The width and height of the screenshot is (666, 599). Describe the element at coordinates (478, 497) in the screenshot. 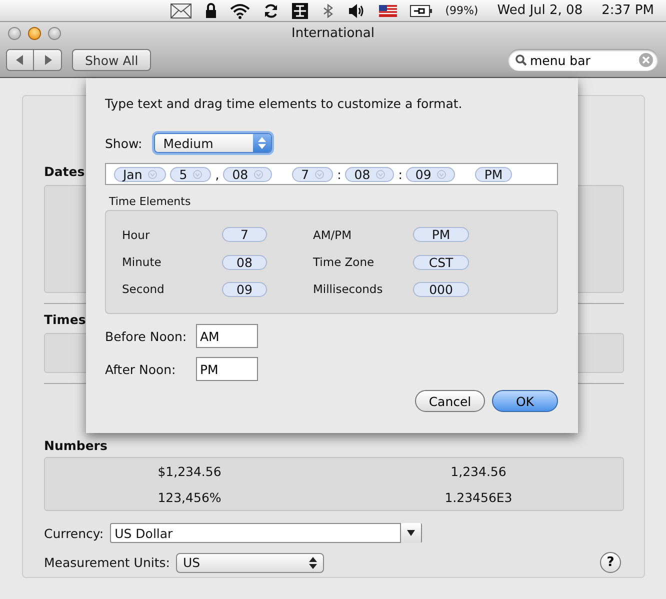

I see `number-sample: 1.23456E3` at that location.